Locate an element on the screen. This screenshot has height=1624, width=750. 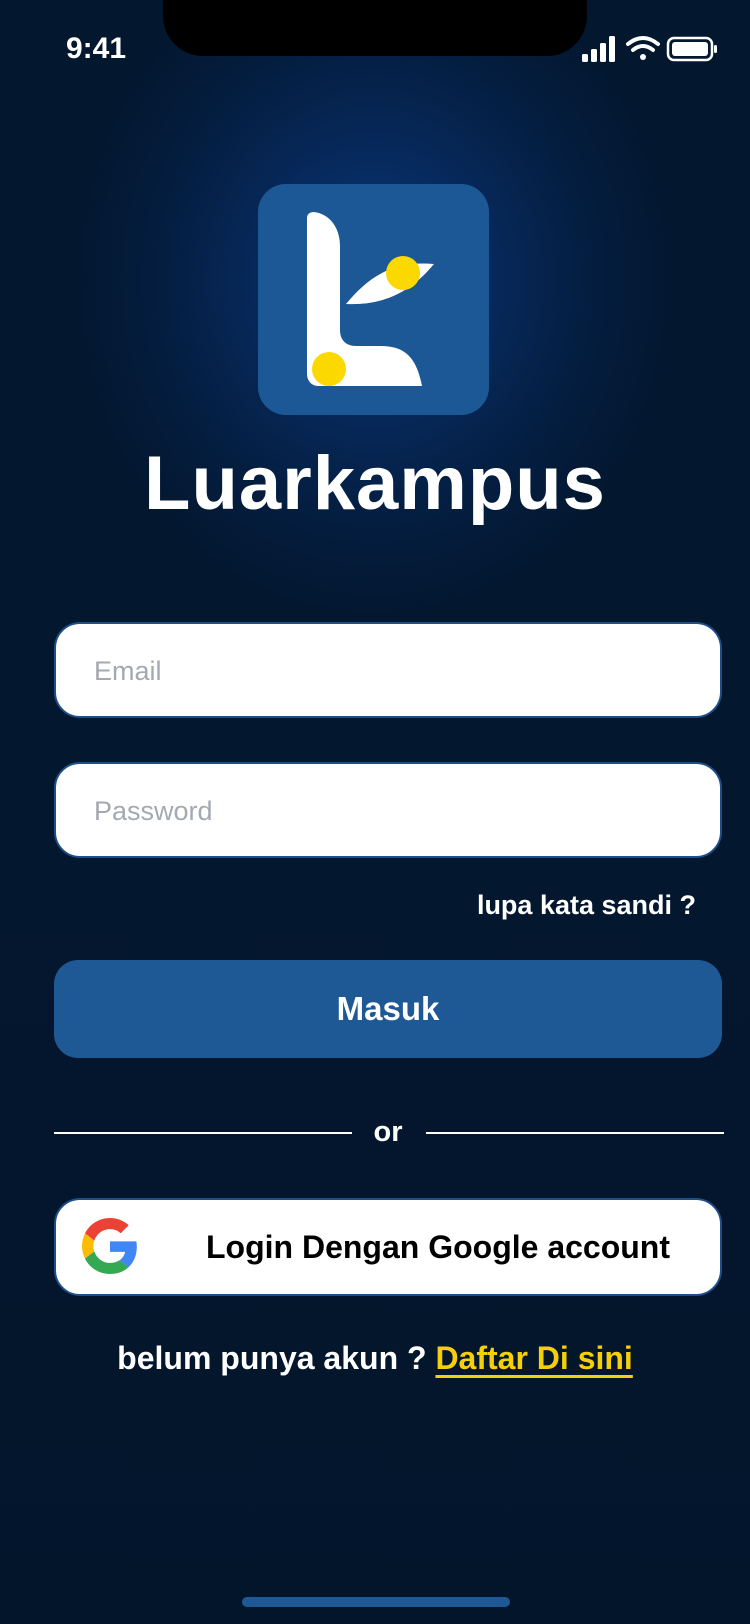
app-name: Luarkampus is located at coordinates (375, 483).